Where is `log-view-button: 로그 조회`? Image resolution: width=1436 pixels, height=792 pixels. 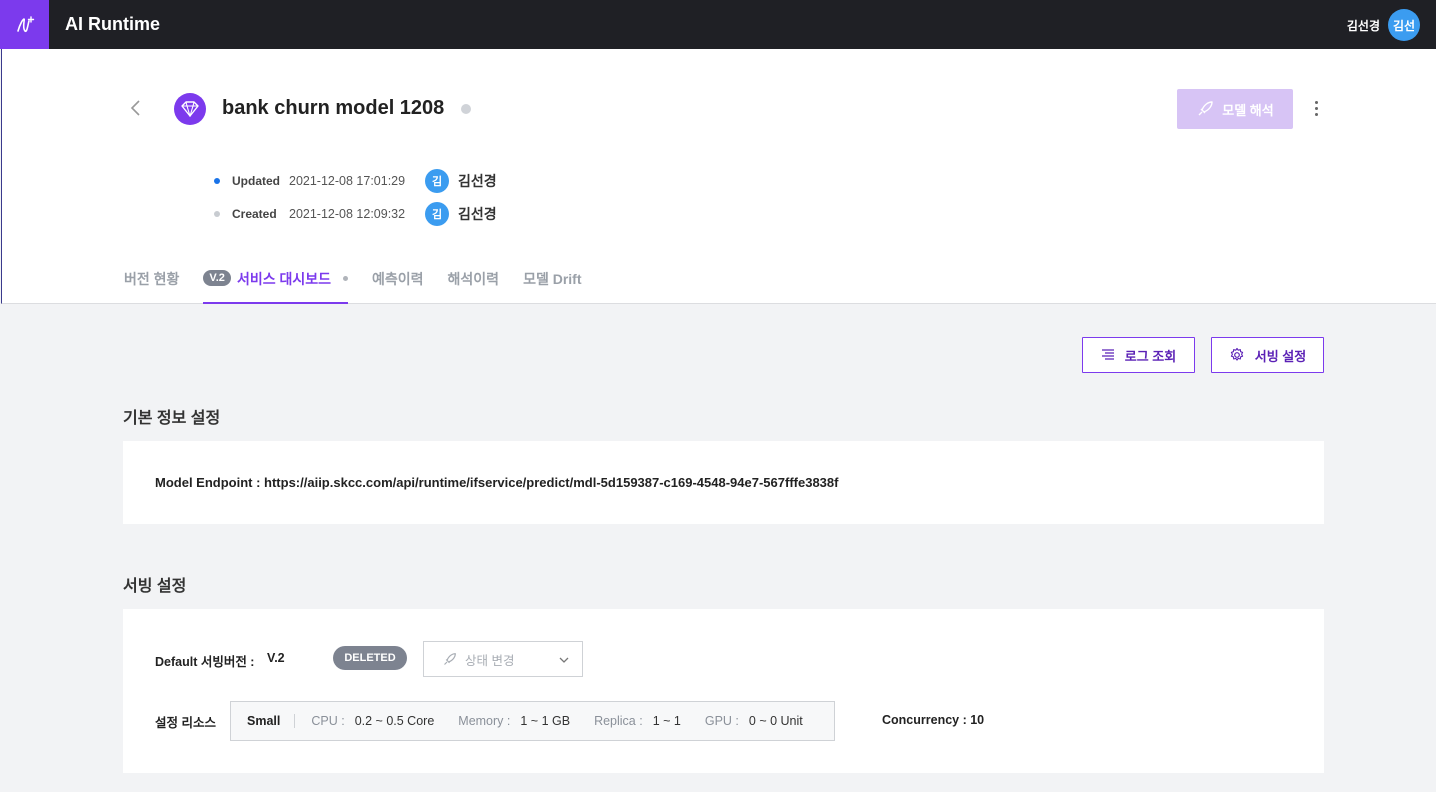
log-view-button: 로그 조회 is located at coordinates (1138, 355).